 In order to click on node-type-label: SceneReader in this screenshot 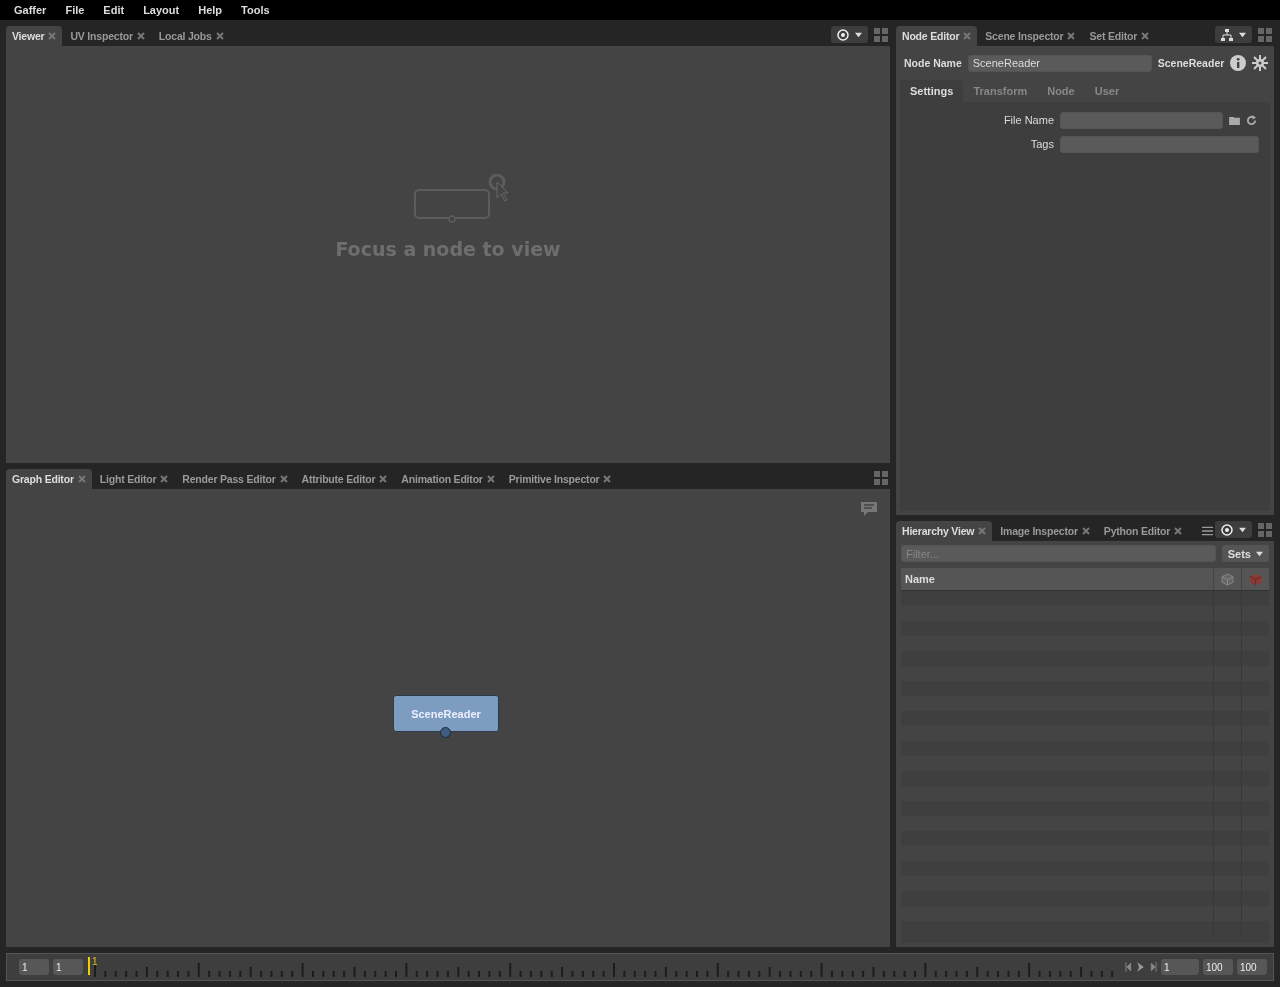, I will do `click(1191, 63)`.